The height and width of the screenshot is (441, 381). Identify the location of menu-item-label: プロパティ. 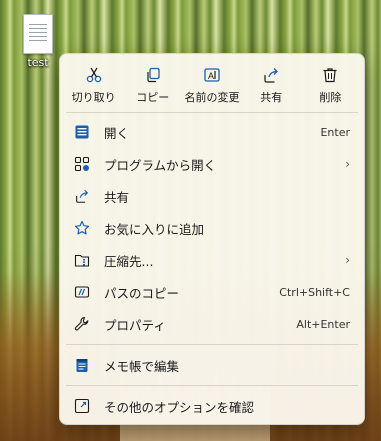
(135, 325).